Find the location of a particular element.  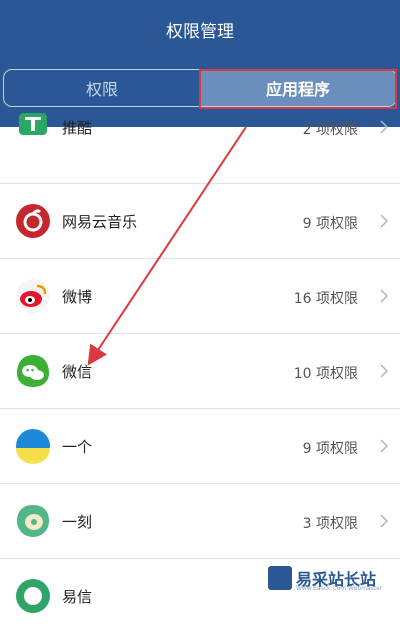

watermark-logo is located at coordinates (280, 578).